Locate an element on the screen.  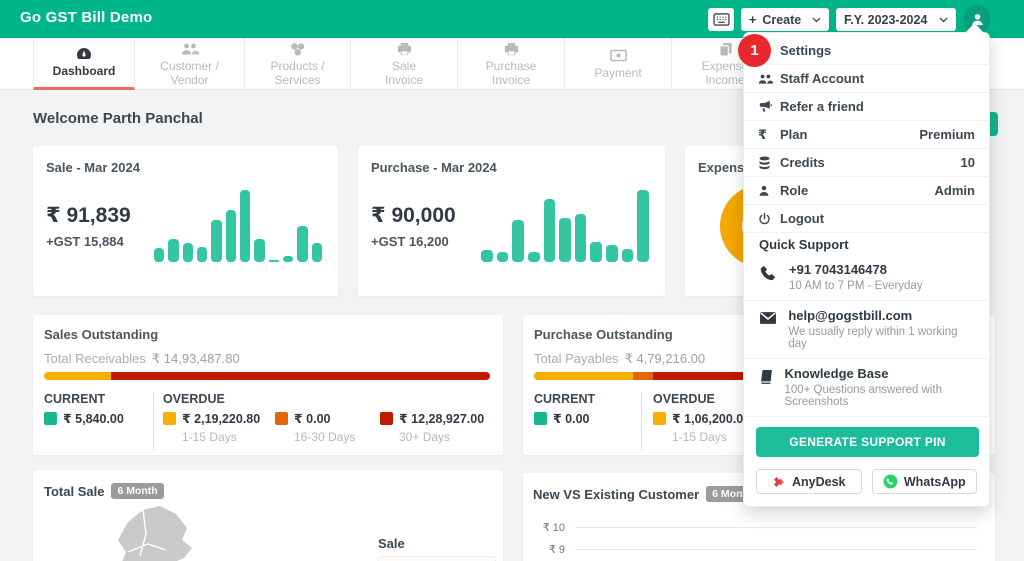
fiscal-year-select: F.Y. 2023-2024 is located at coordinates (896, 19).